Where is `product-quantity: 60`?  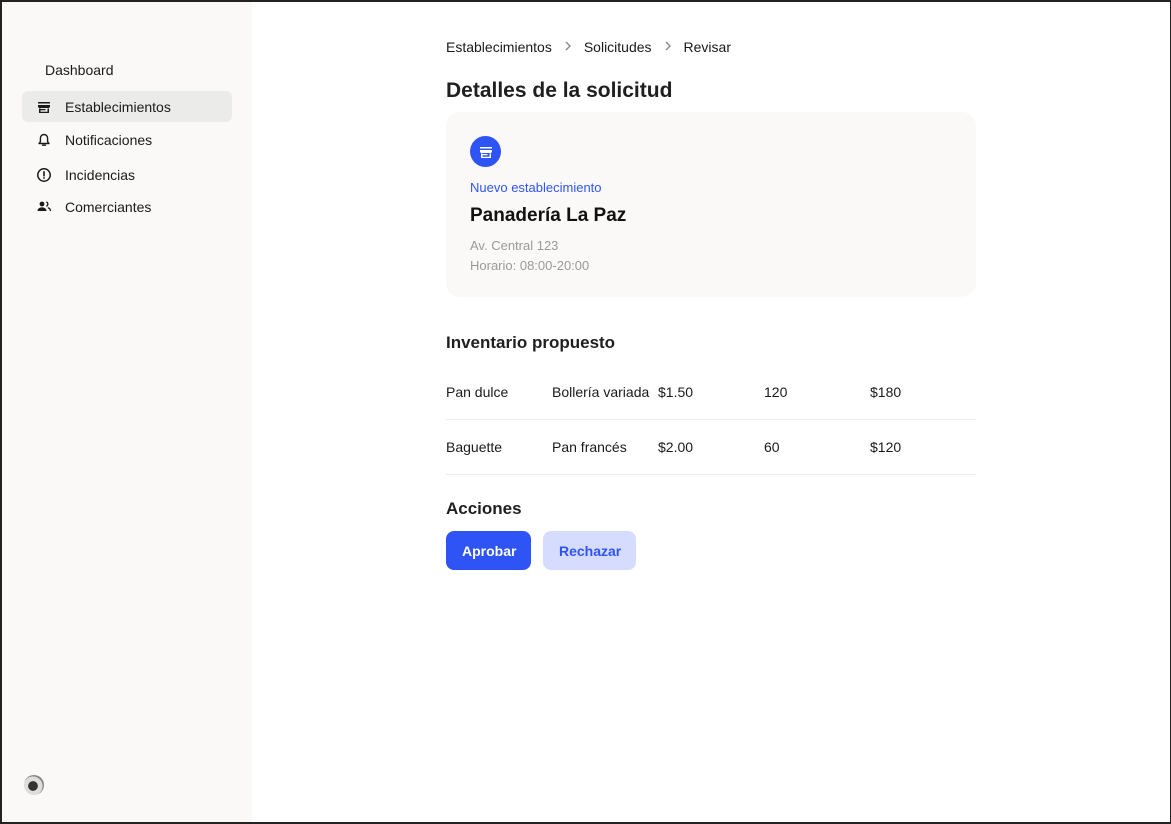
product-quantity: 60 is located at coordinates (772, 447).